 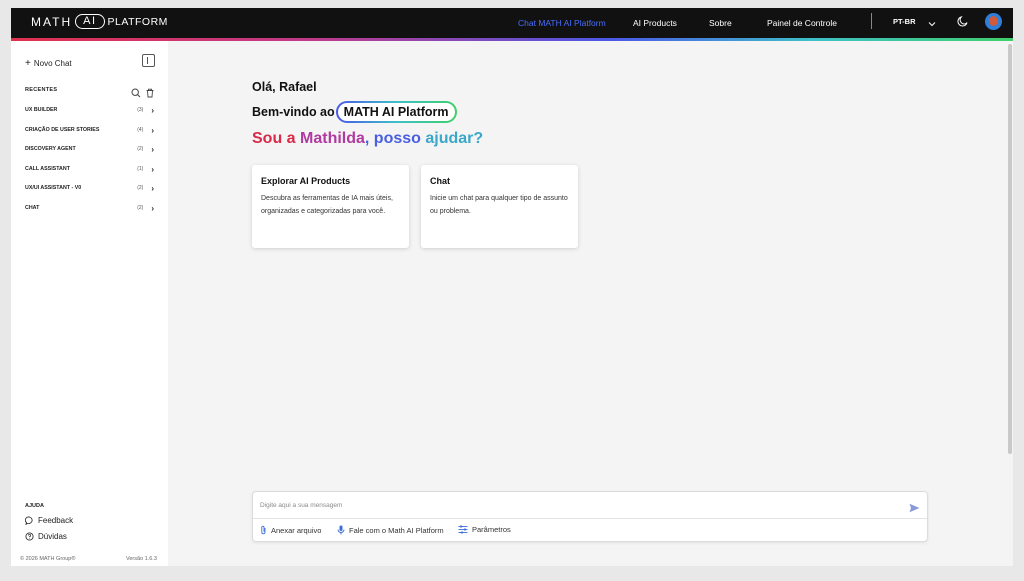 I want to click on recent-item-name: DISCOVERY AGENT, so click(x=50, y=149).